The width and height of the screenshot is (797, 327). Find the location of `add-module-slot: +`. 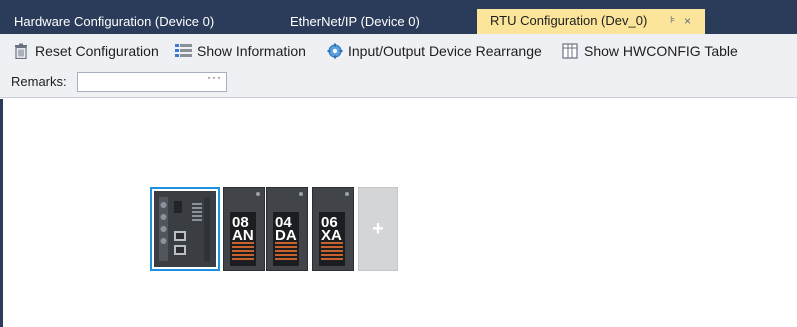

add-module-slot: + is located at coordinates (378, 229).